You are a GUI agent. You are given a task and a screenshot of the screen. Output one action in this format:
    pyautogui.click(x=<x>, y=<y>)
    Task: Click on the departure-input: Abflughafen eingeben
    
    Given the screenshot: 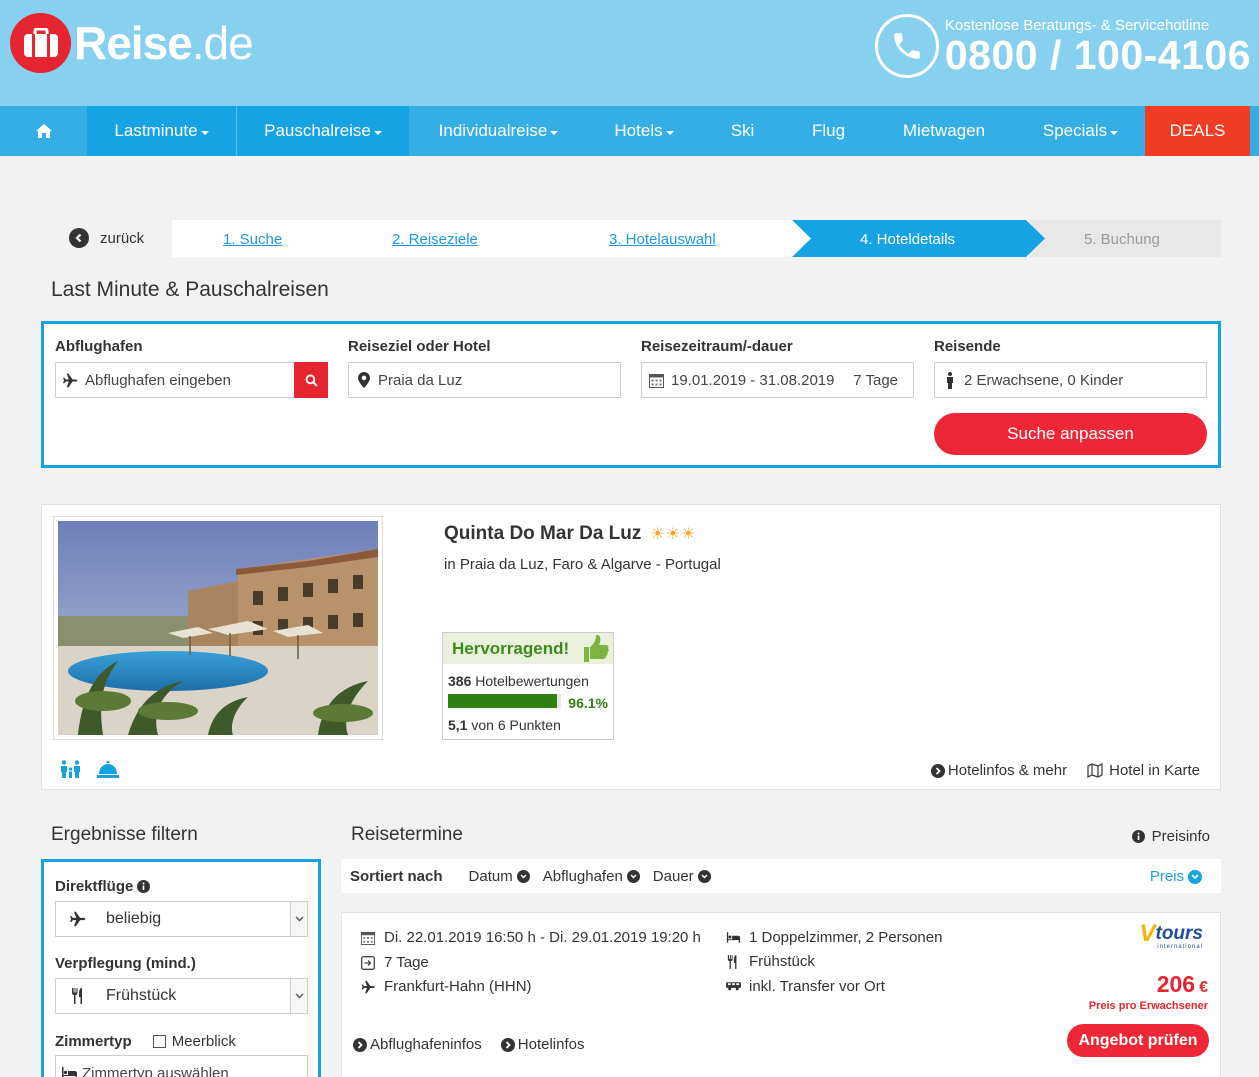 What is the action you would take?
    pyautogui.click(x=191, y=380)
    